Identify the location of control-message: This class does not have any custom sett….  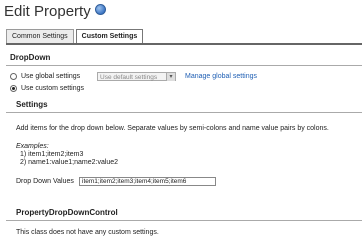
(87, 232).